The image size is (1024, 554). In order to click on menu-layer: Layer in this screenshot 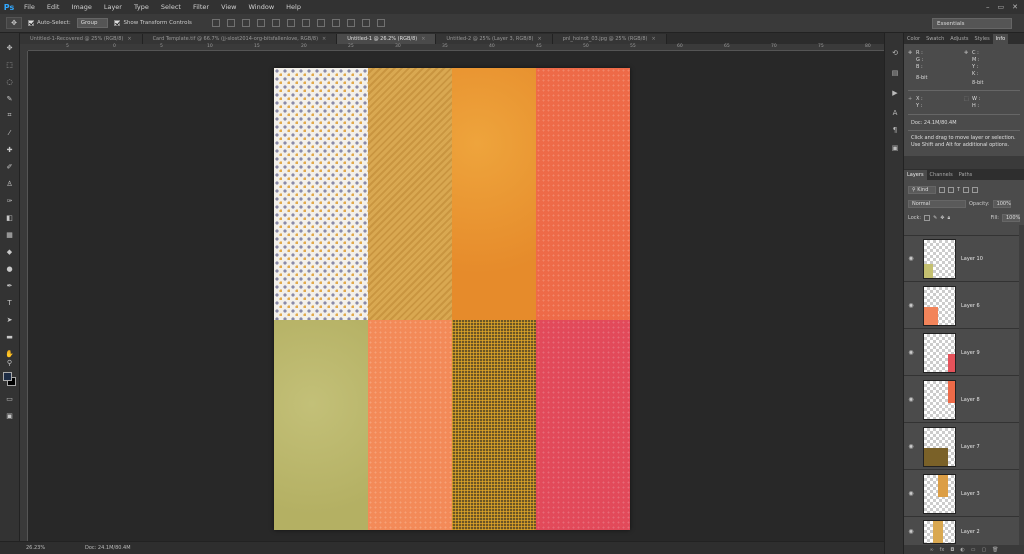, I will do `click(113, 7)`.